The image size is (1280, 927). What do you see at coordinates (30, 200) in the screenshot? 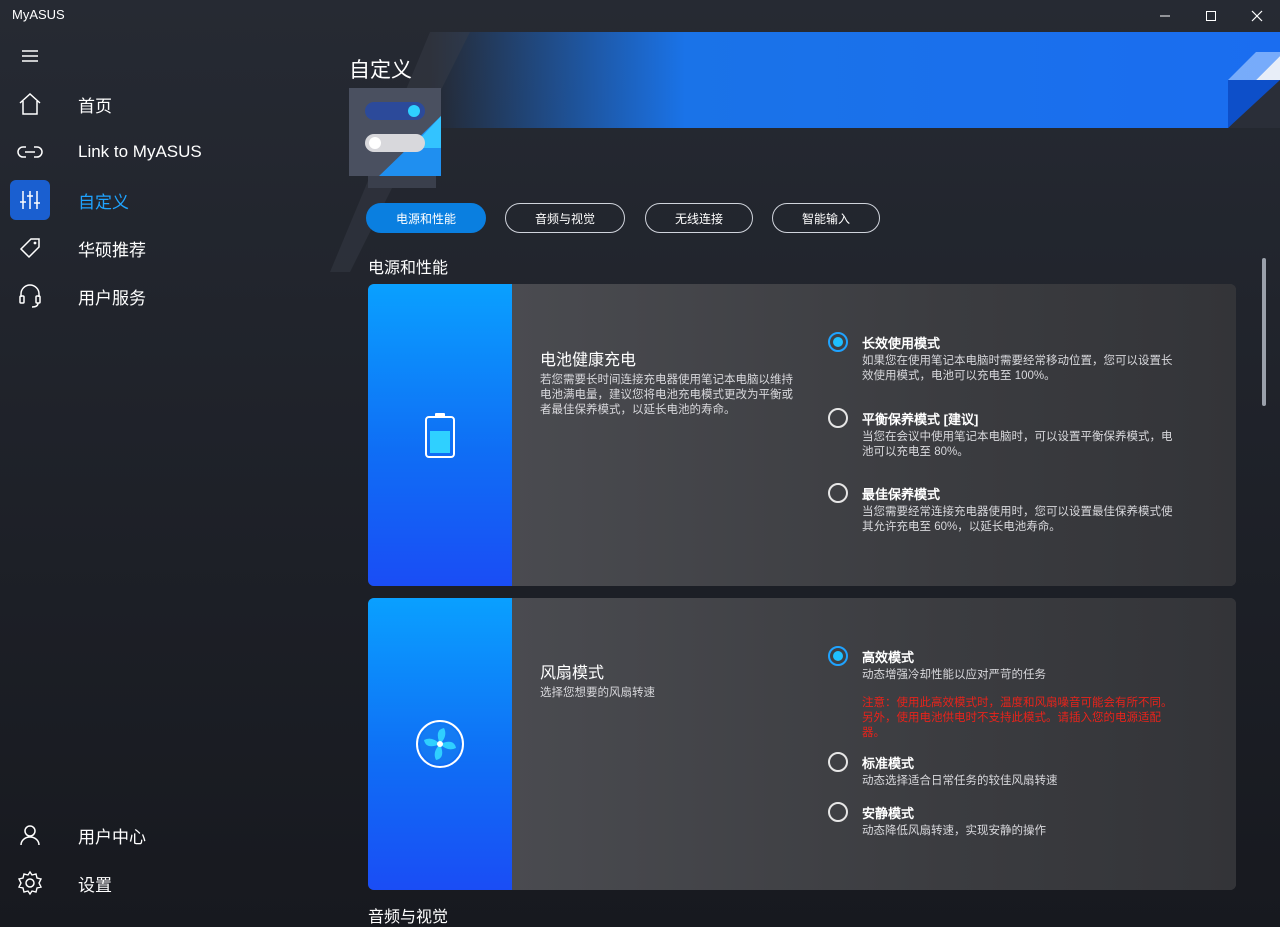
I see `sliders-icon` at bounding box center [30, 200].